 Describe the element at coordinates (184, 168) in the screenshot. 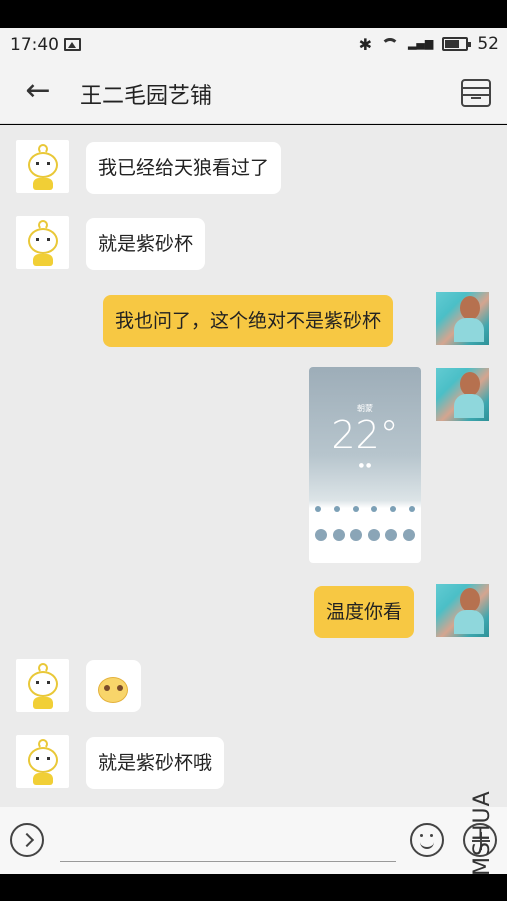

I see `message-bubble: 我已经给天狼看过了` at that location.